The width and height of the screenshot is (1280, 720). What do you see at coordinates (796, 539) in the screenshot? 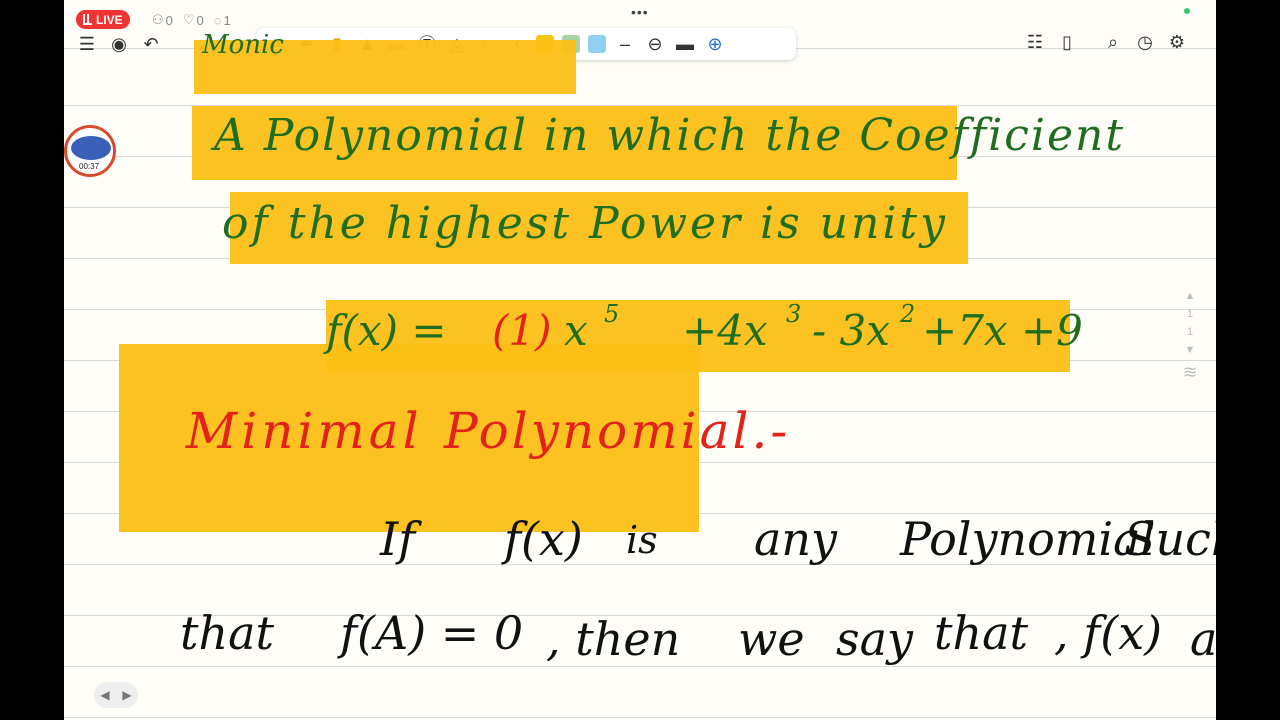
I see `line1-any: any` at bounding box center [796, 539].